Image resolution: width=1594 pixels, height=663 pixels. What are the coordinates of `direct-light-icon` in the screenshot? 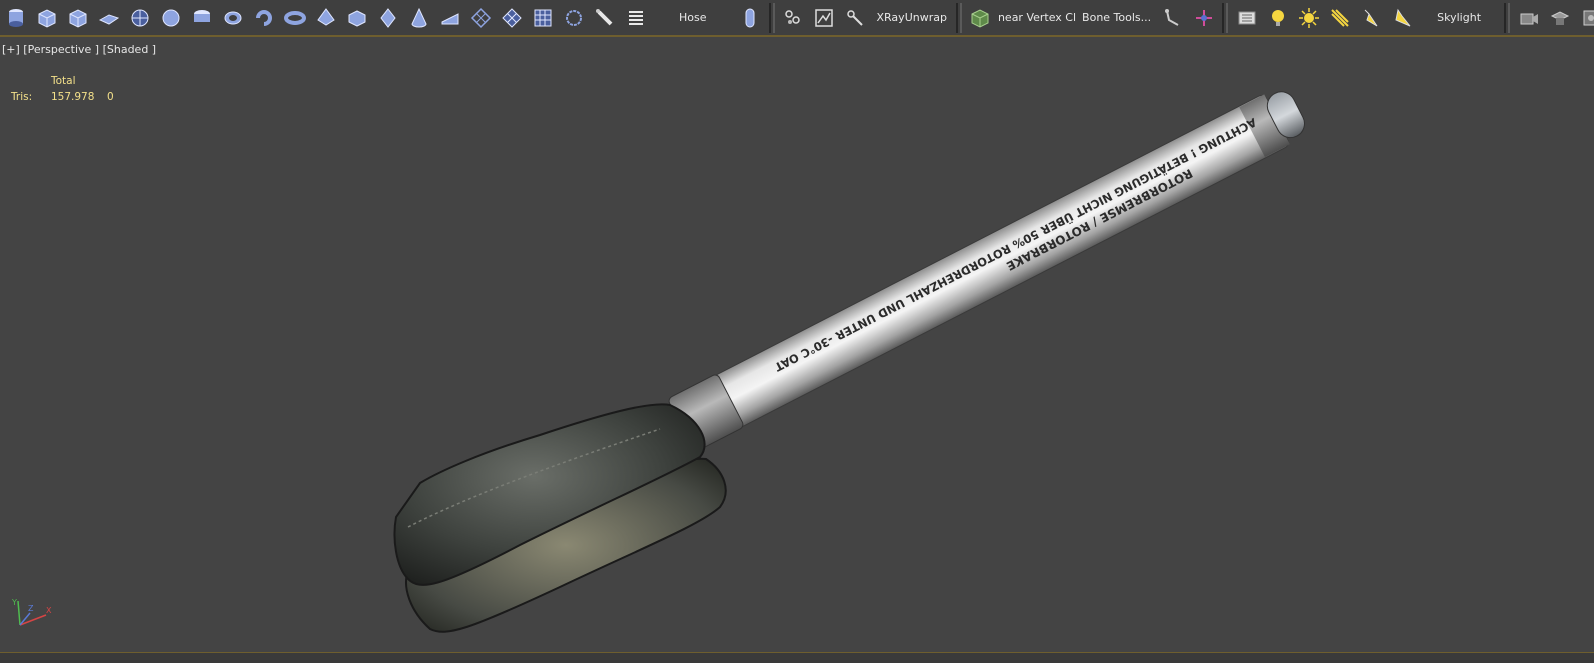 It's located at (1339, 17).